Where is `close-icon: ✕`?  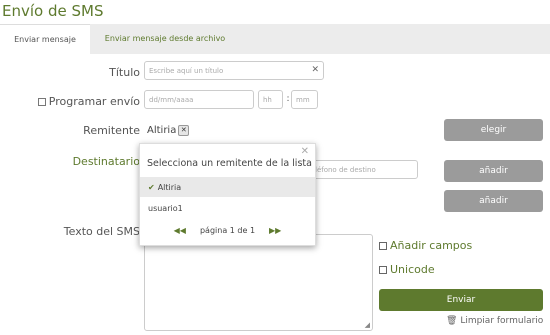
close-icon: ✕ is located at coordinates (305, 151).